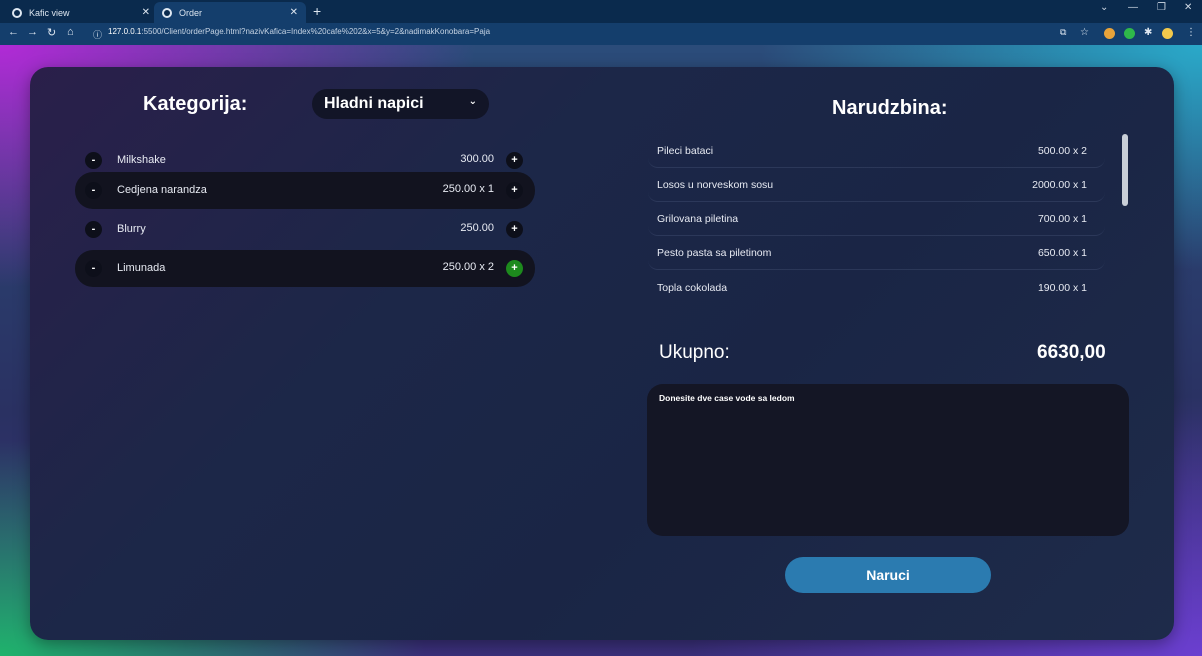 This screenshot has width=1202, height=656. What do you see at coordinates (1133, 7) in the screenshot?
I see `minimize-icon: —` at bounding box center [1133, 7].